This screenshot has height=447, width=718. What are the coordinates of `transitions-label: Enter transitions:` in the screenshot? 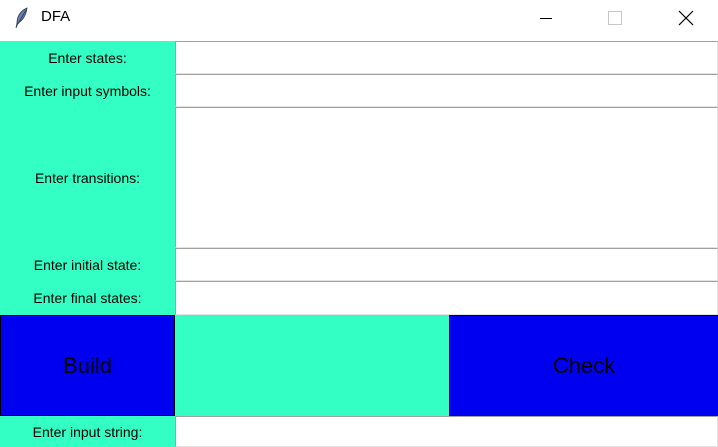 It's located at (87, 177).